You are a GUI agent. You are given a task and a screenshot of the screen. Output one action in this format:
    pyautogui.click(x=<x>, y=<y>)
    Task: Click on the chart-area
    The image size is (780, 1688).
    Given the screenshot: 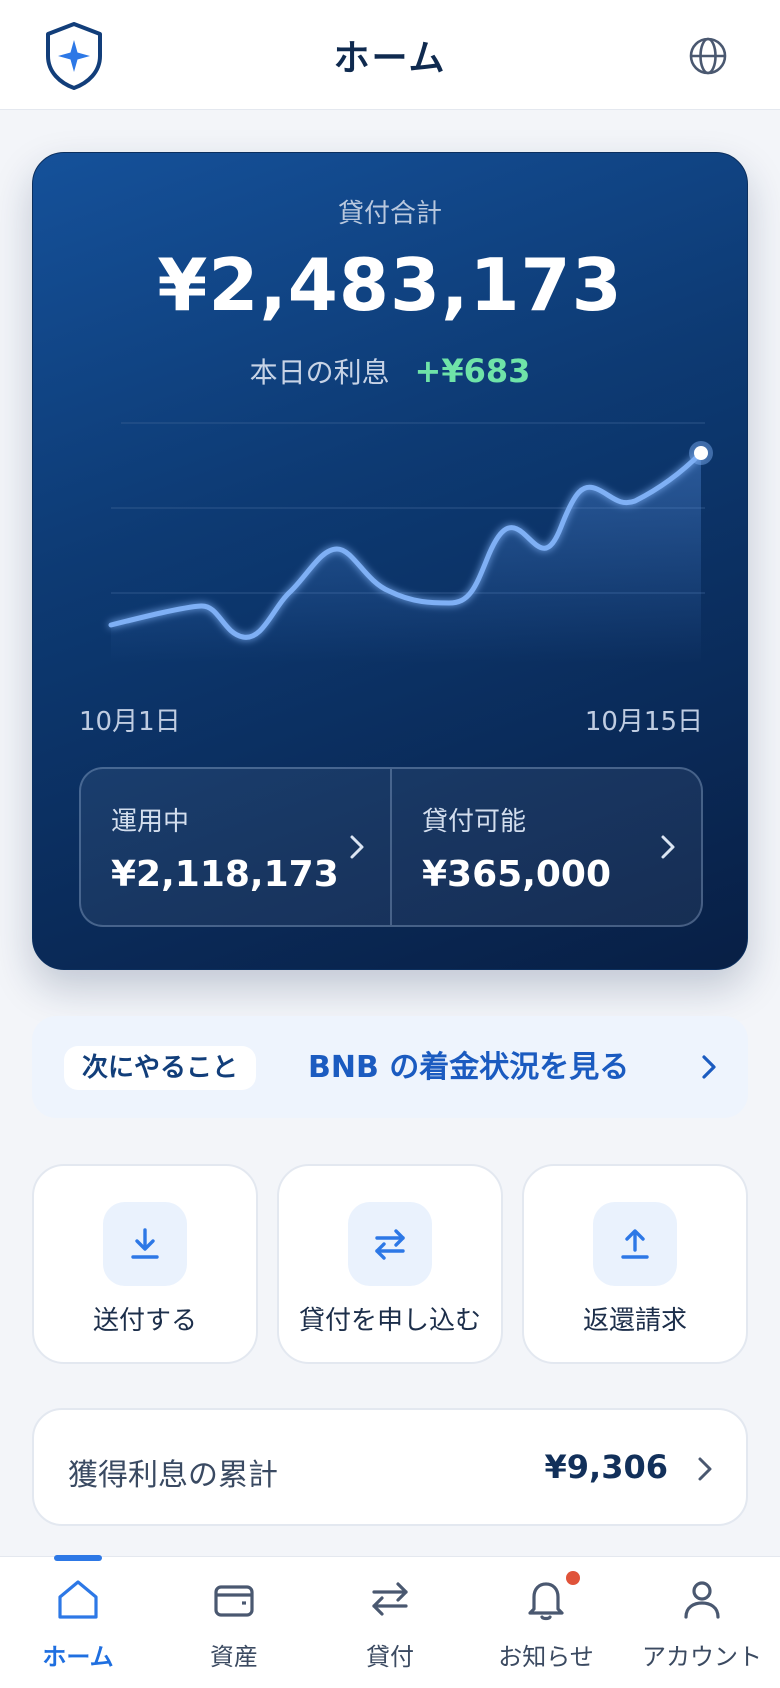 What is the action you would take?
    pyautogui.click(x=406, y=558)
    